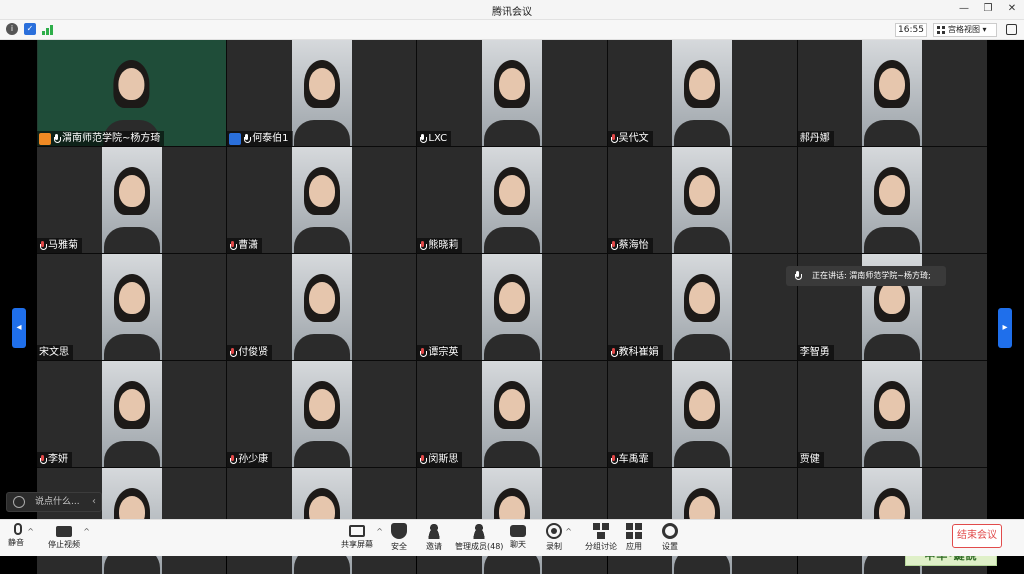 Image resolution: width=1024 pixels, height=574 pixels. I want to click on restore-icon: ❐, so click(988, 8).